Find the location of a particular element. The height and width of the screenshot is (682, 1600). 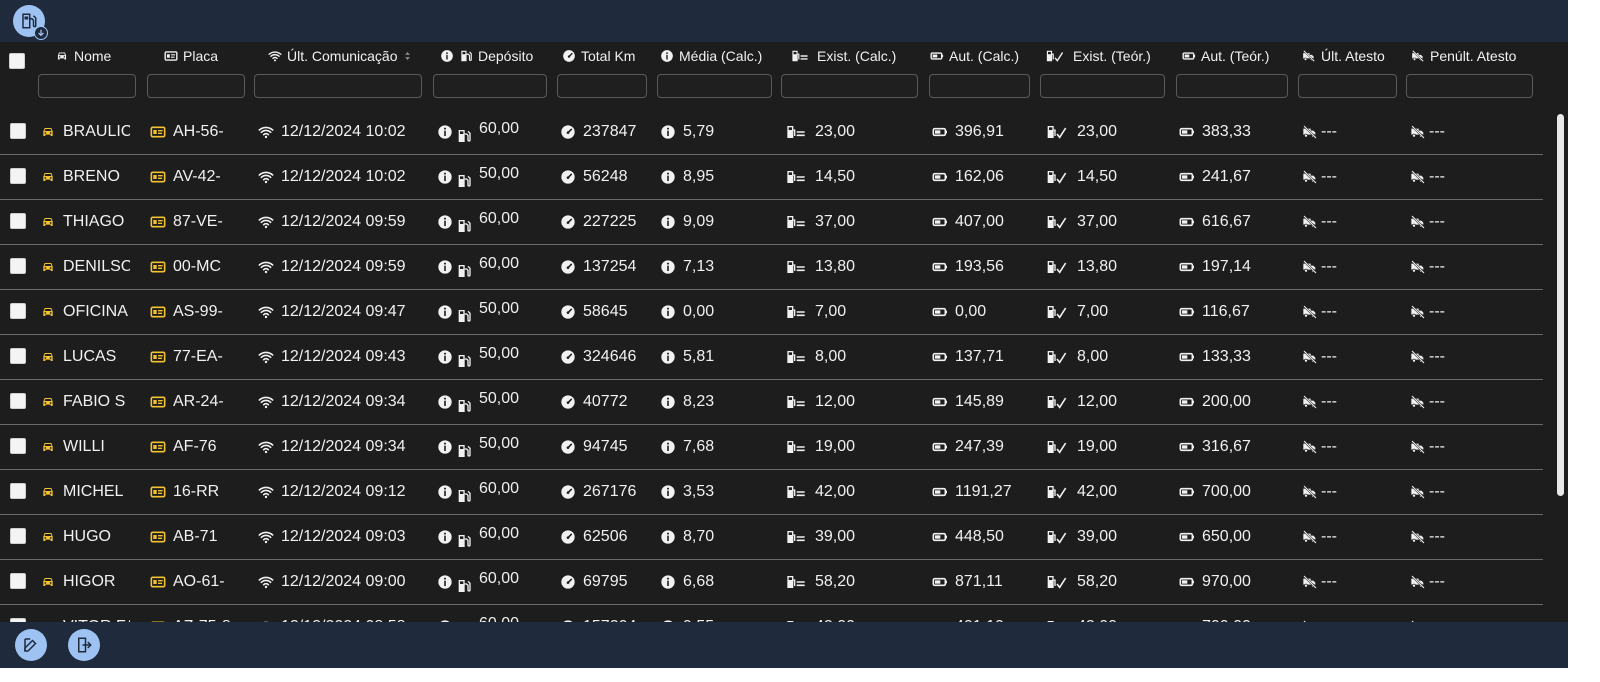

column-header-12: Penúlt. Atesto is located at coordinates (1463, 56).